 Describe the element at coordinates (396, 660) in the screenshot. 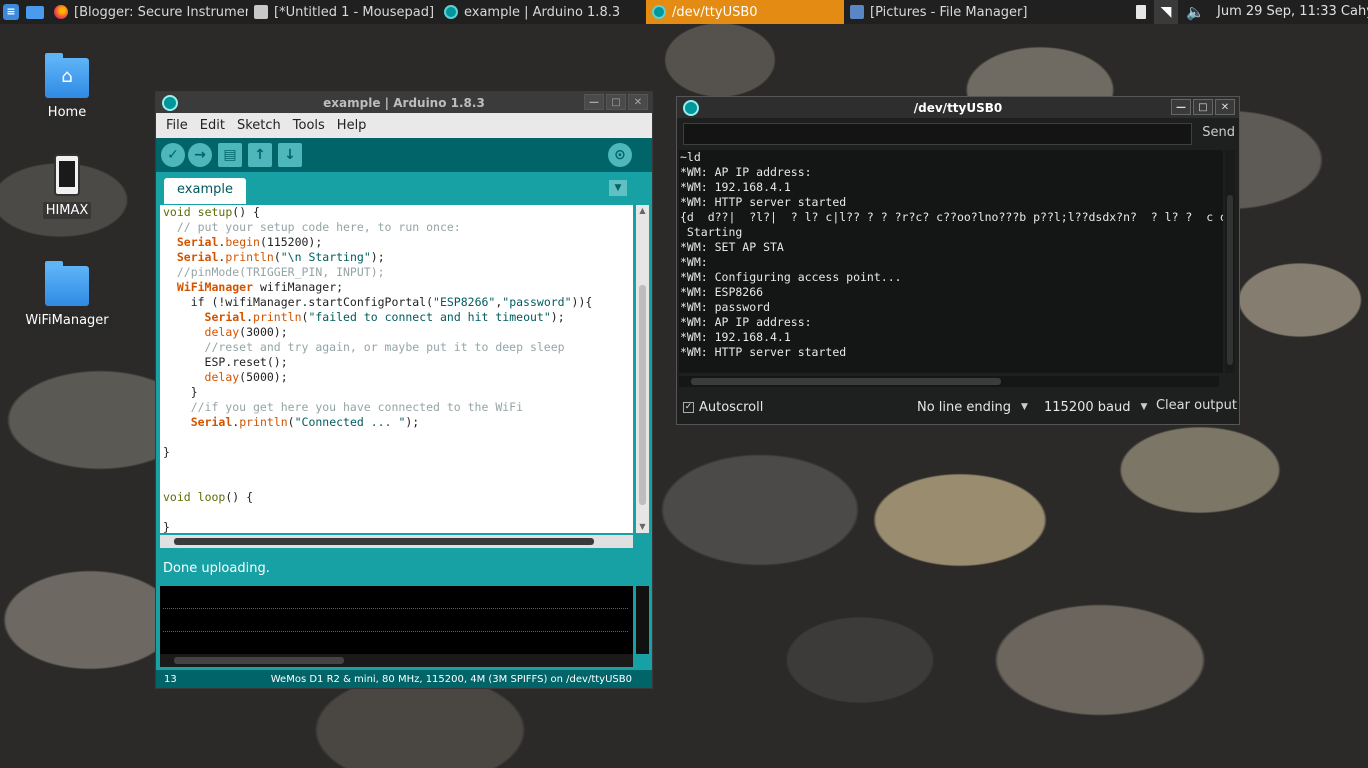

I see `console-horizontal-scrollbar` at that location.